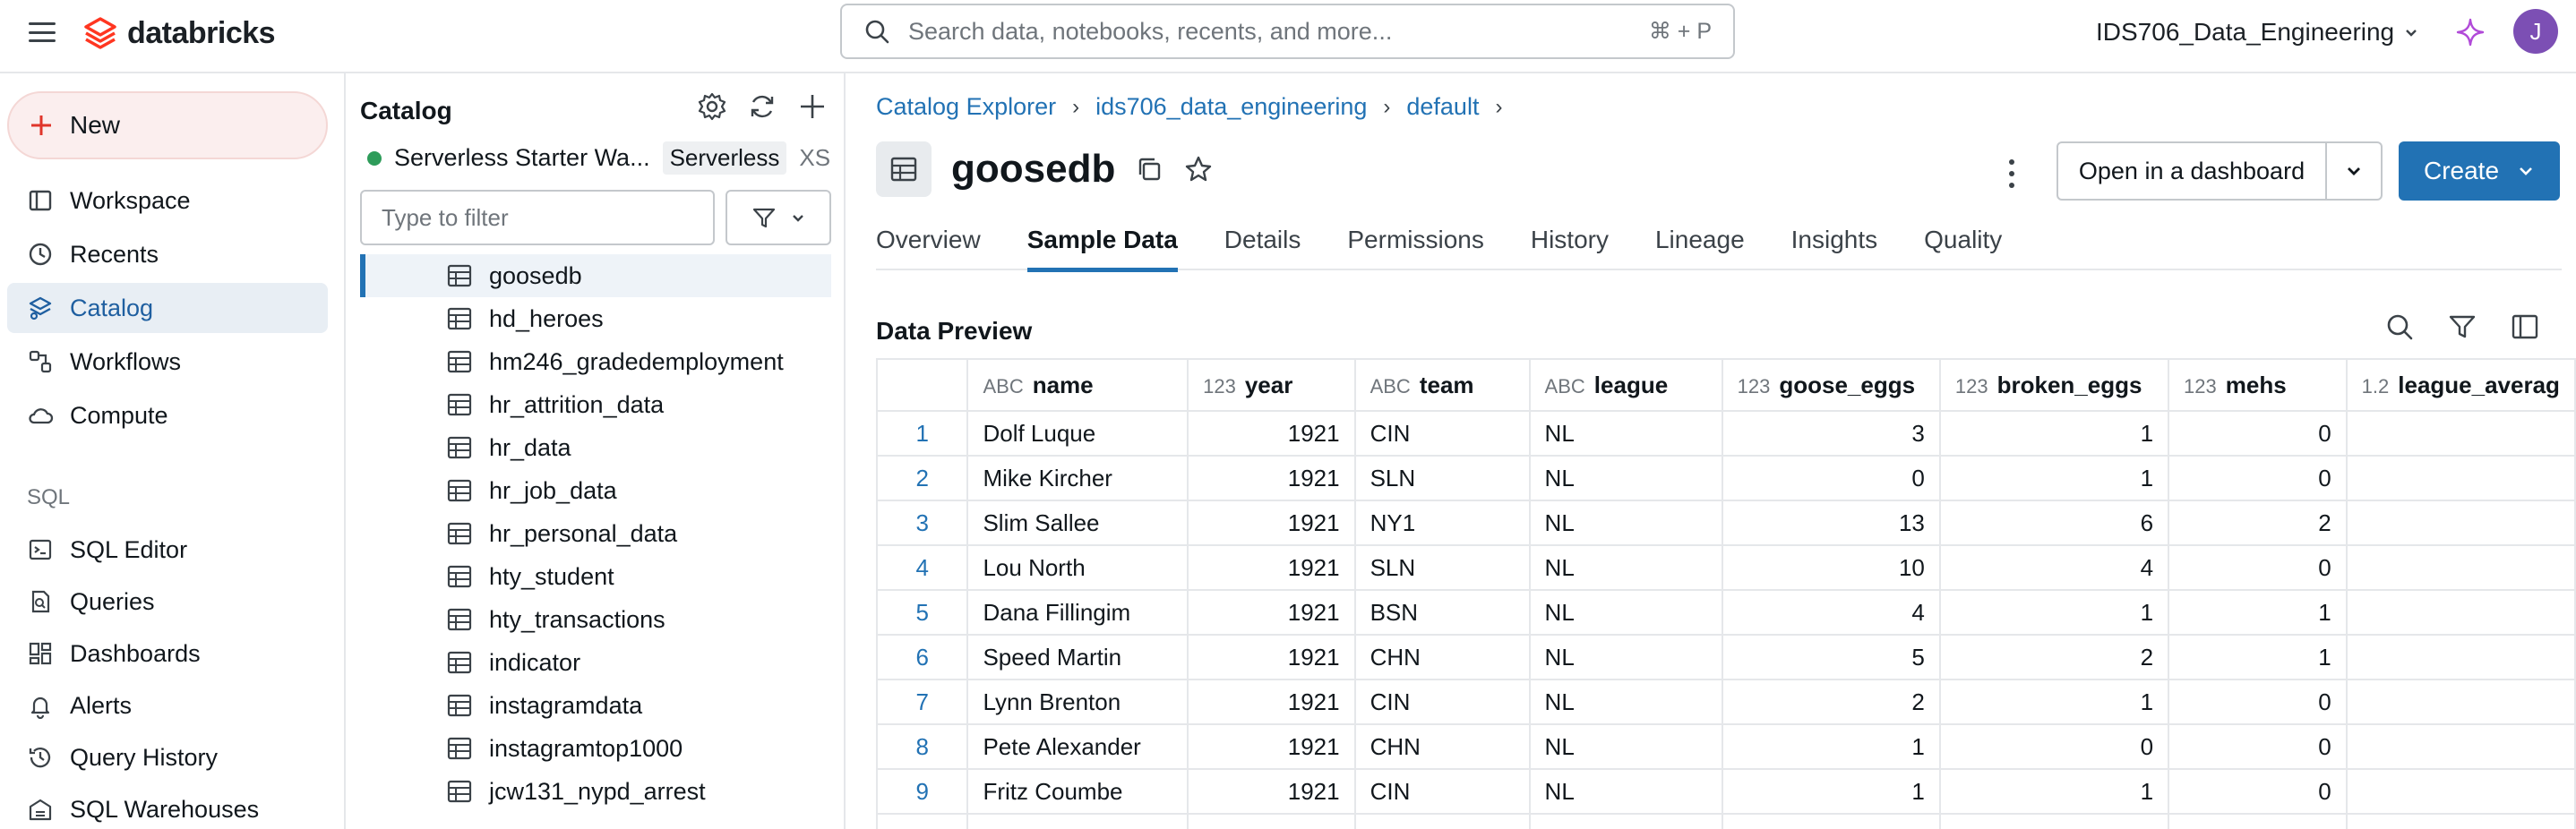 The width and height of the screenshot is (2576, 829). I want to click on nav-item-queries: Queries, so click(167, 602).